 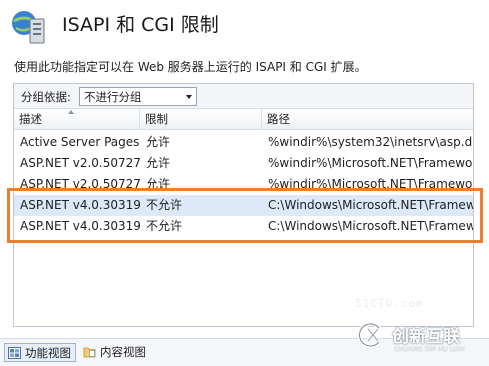 I want to click on page-title: ISAPI 和 CGI 限制, so click(x=140, y=25).